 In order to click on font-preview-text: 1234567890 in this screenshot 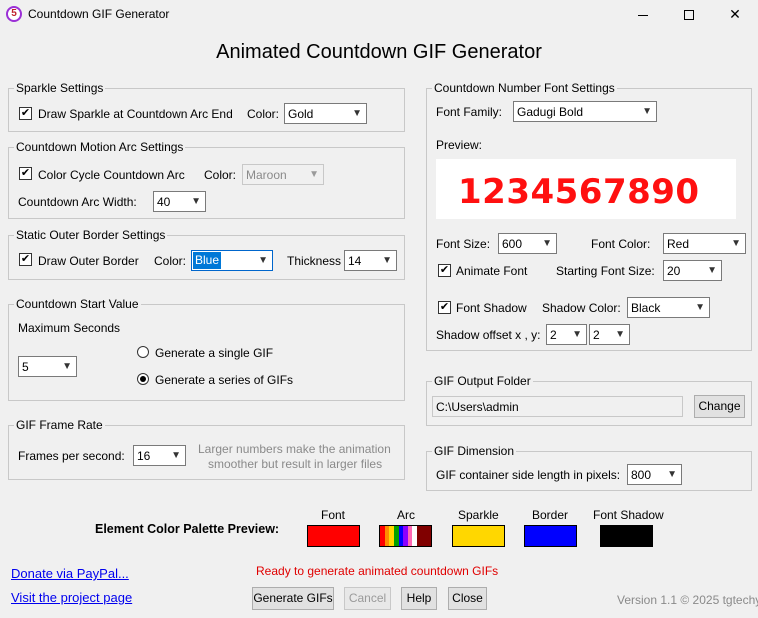, I will do `click(579, 192)`.